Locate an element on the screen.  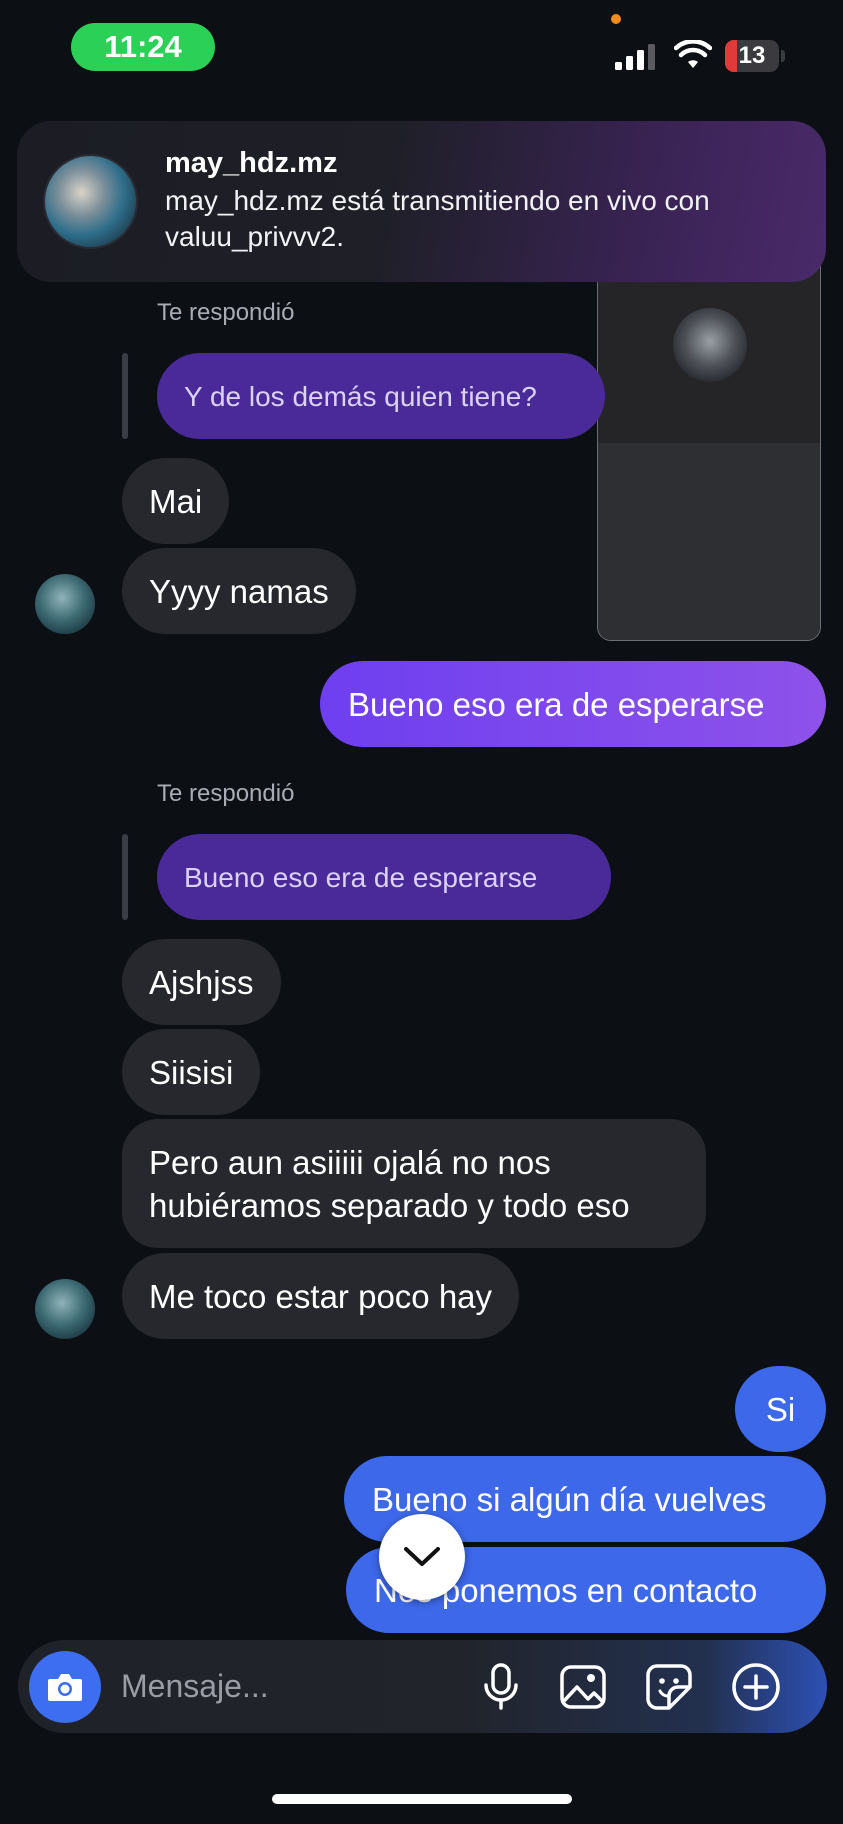
scroll-to-bottom-button is located at coordinates (422, 1557).